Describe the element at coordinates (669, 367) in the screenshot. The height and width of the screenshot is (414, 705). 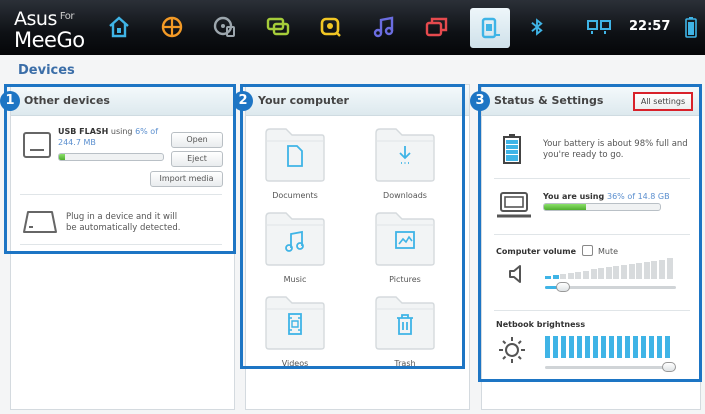
I see `brightness-slider-handle` at that location.